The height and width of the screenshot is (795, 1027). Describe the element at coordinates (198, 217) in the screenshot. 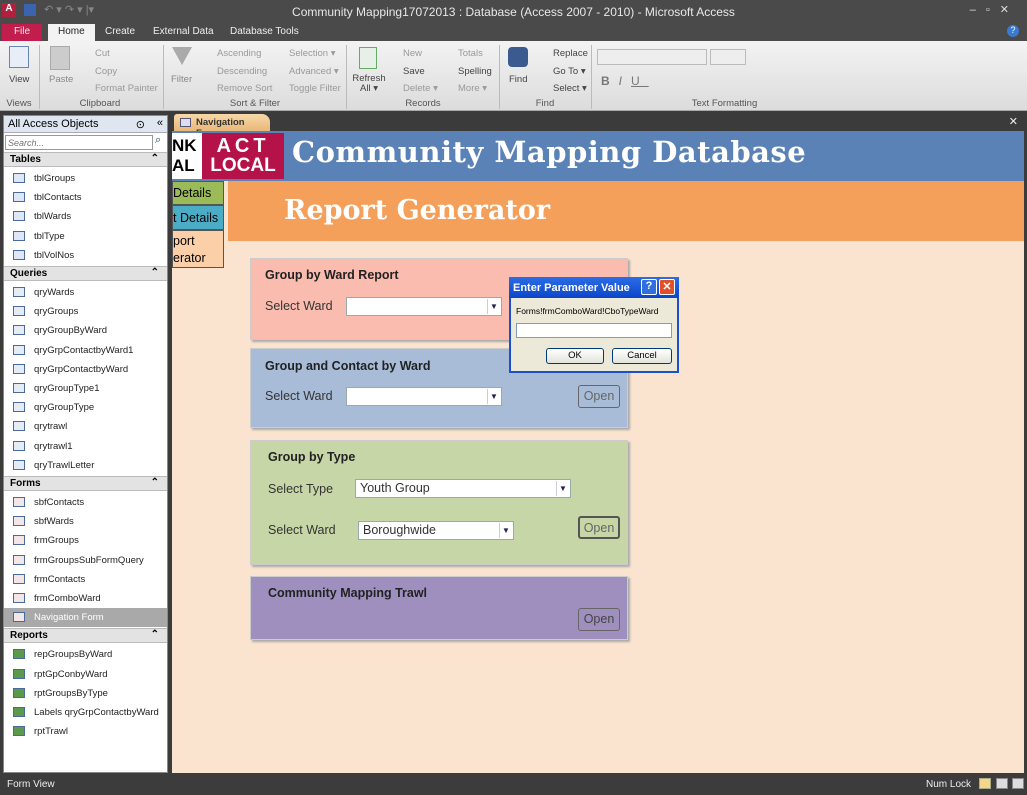

I see `nav-tab-contact-details: t Details` at that location.